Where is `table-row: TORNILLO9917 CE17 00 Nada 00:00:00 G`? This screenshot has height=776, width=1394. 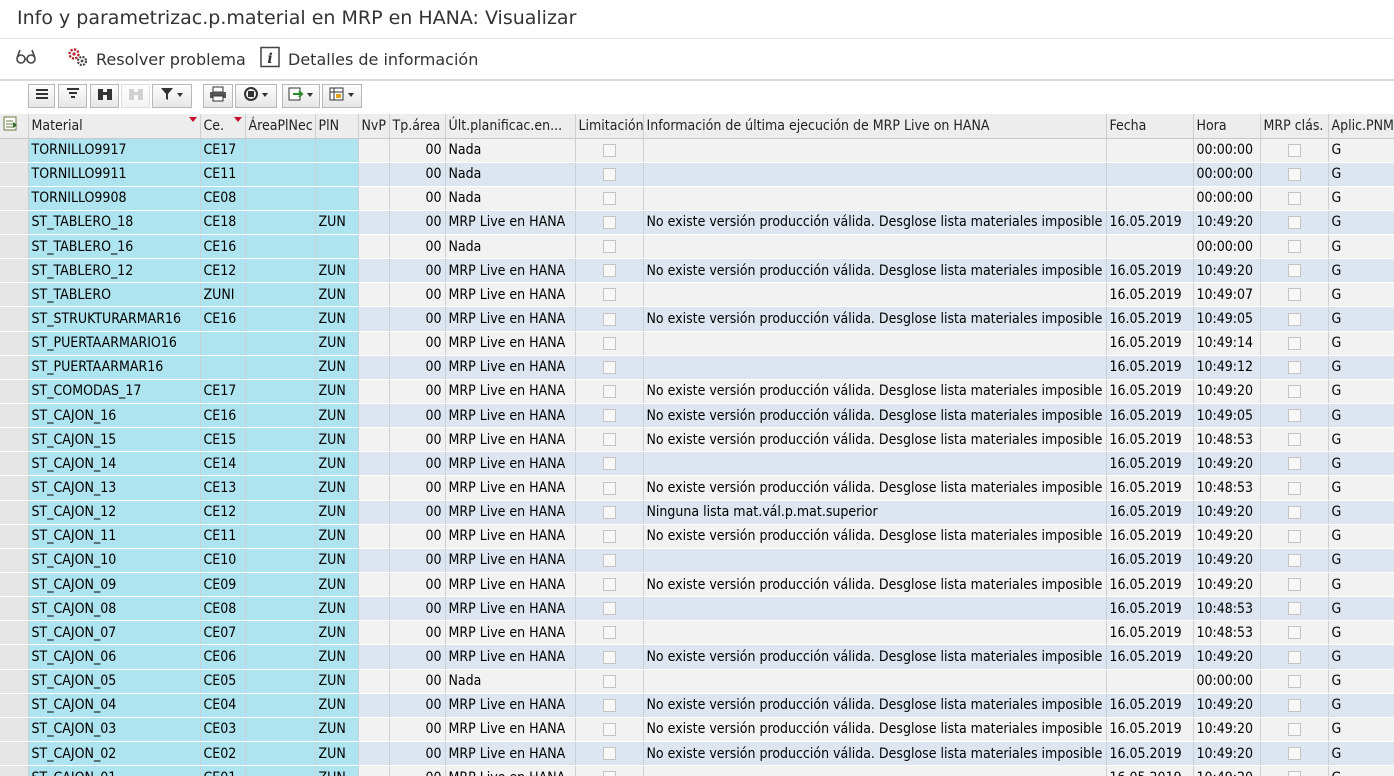
table-row: TORNILLO9917 CE17 00 Nada 00:00:00 G is located at coordinates (697, 150).